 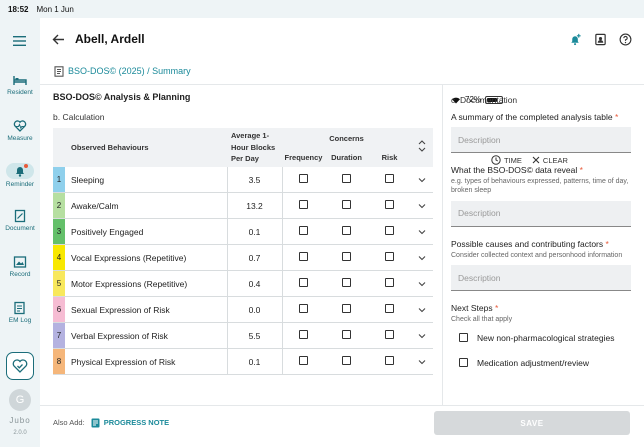 What do you see at coordinates (69, 422) in the screenshot?
I see `also-add-label: Also Add:` at bounding box center [69, 422].